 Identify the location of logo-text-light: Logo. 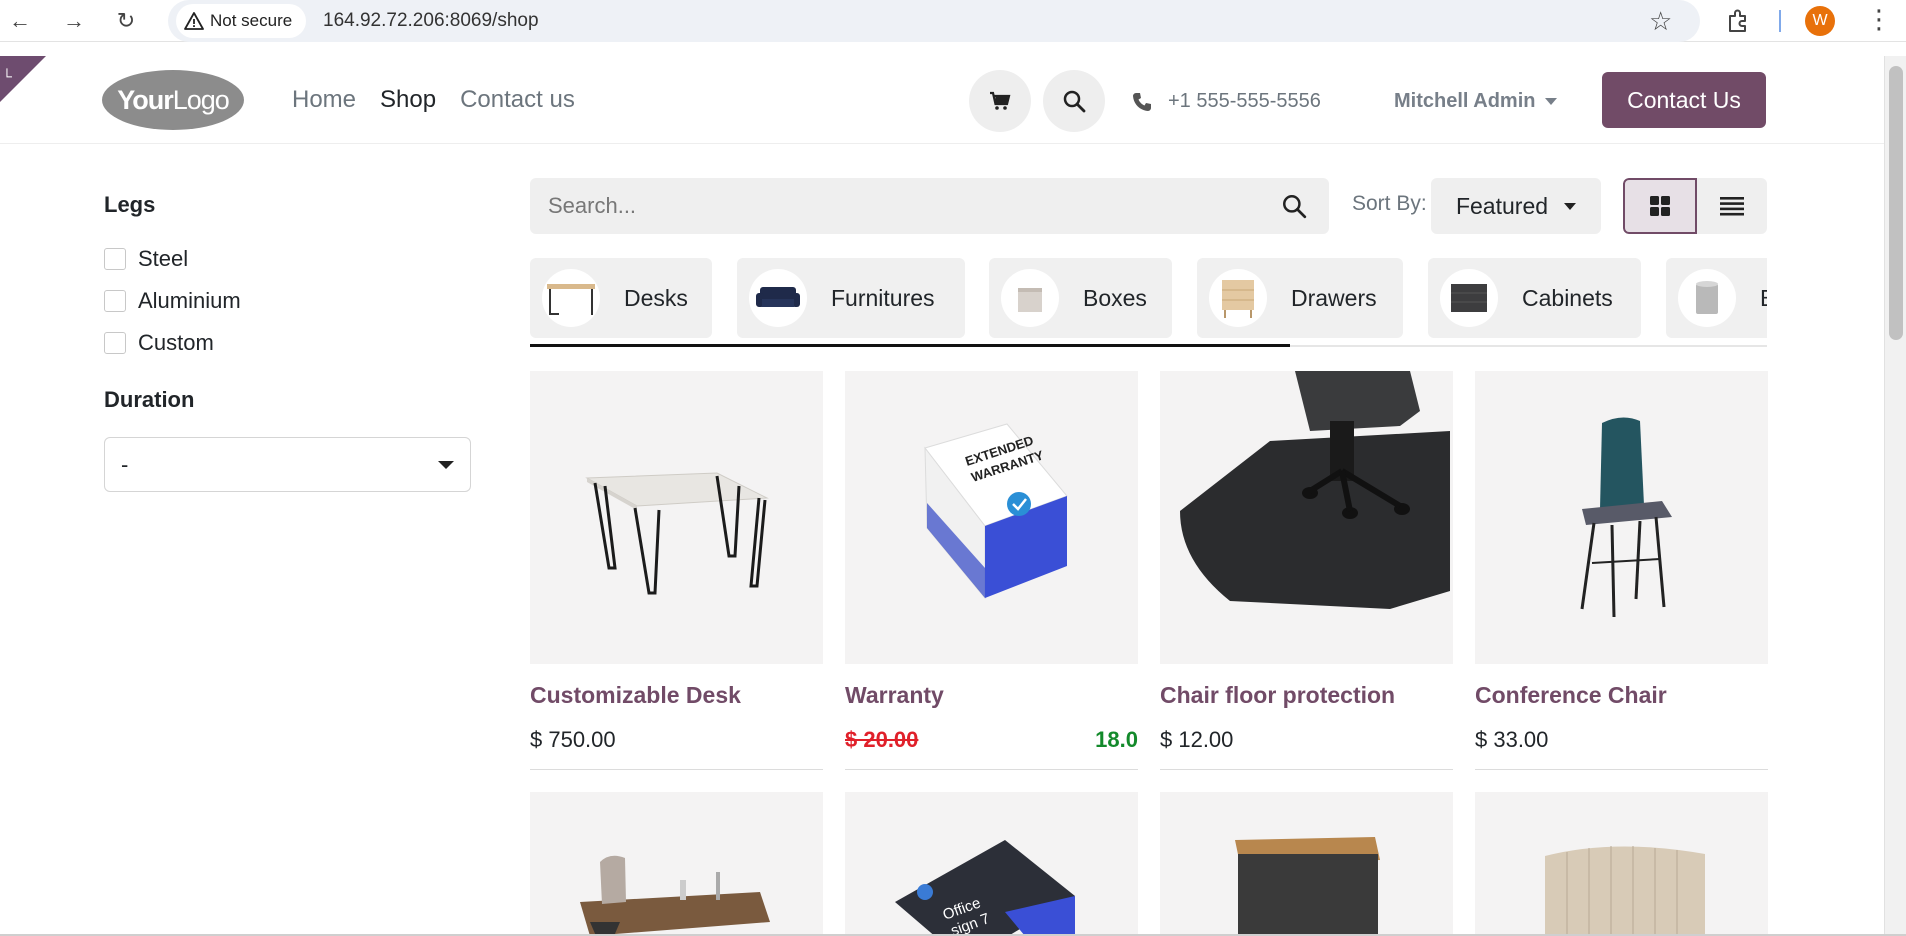
(201, 99).